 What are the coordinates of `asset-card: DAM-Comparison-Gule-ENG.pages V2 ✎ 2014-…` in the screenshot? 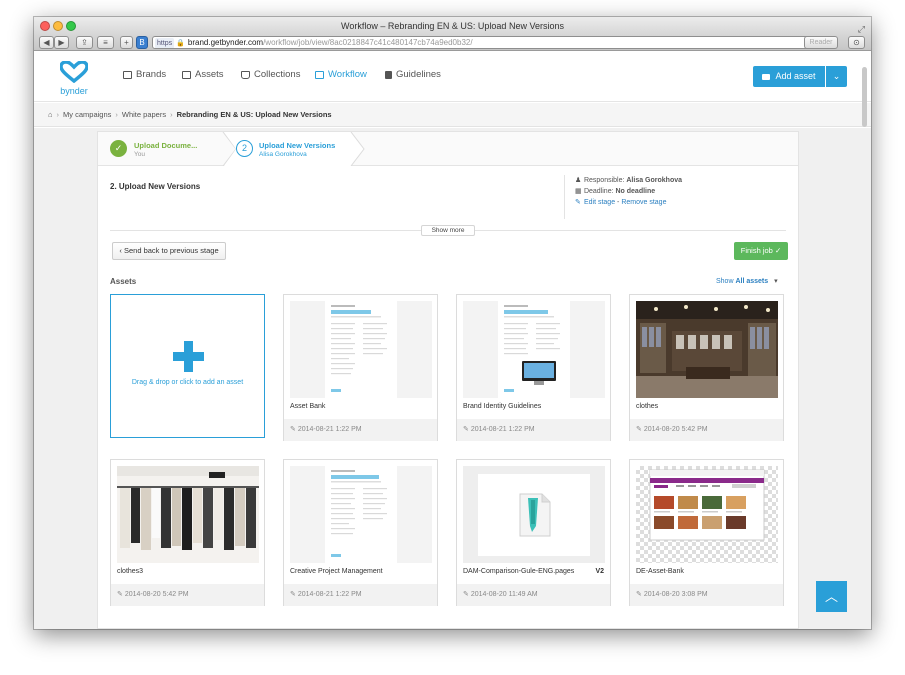 It's located at (533, 532).